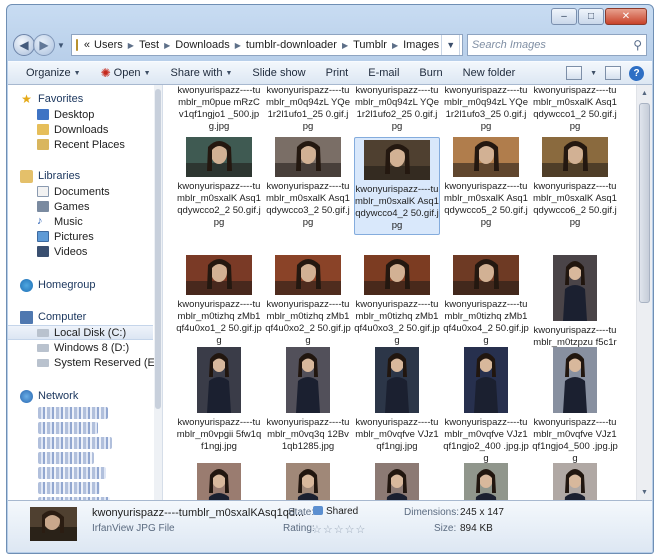 The image size is (660, 560). What do you see at coordinates (489, 73) in the screenshot?
I see `new-folder-button: New folder` at bounding box center [489, 73].